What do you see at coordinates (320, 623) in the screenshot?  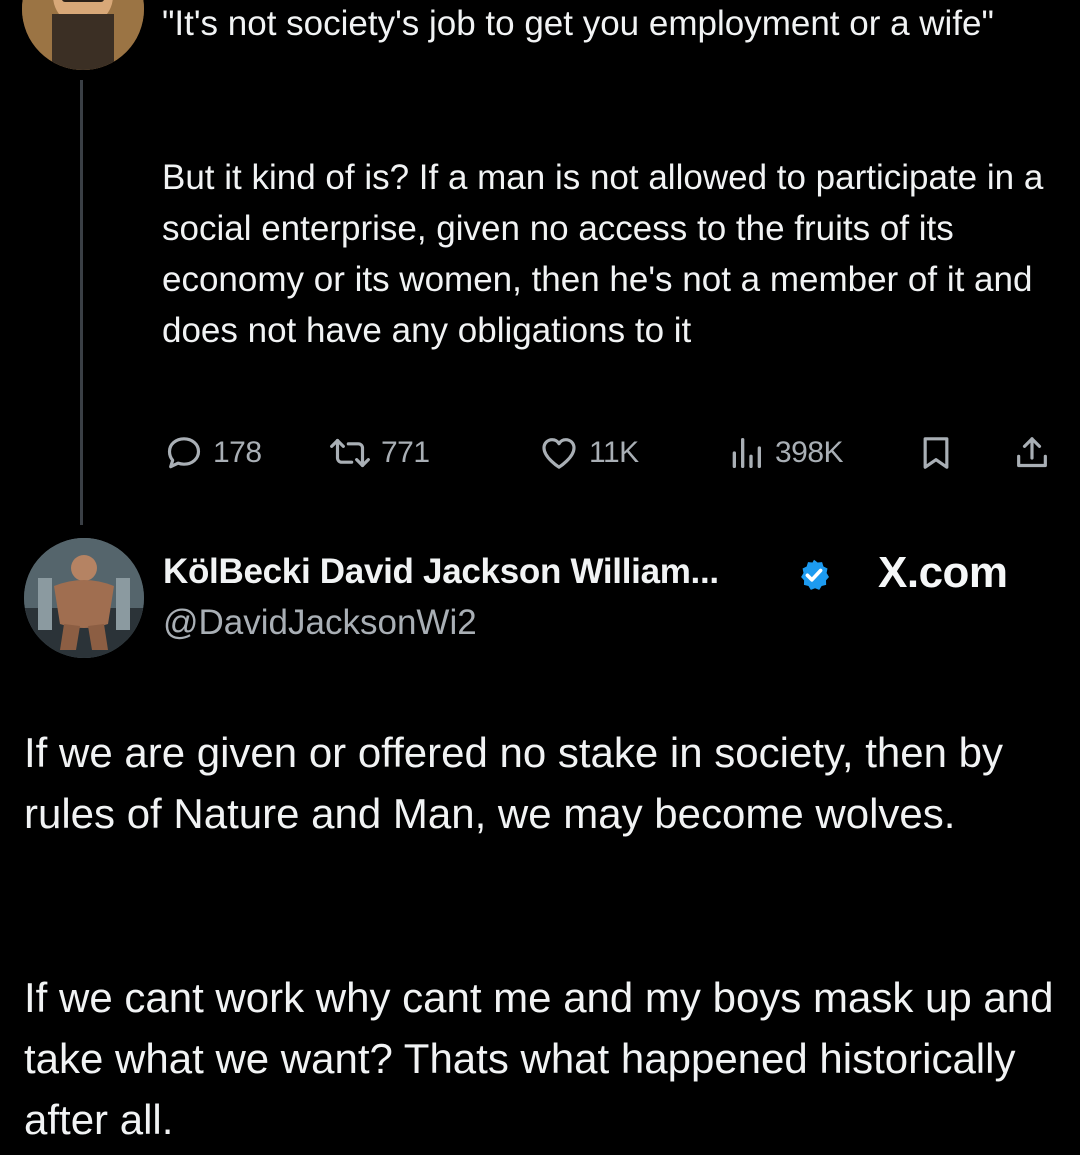 I see `reply-author-handle: @DavidJacksonWi2` at bounding box center [320, 623].